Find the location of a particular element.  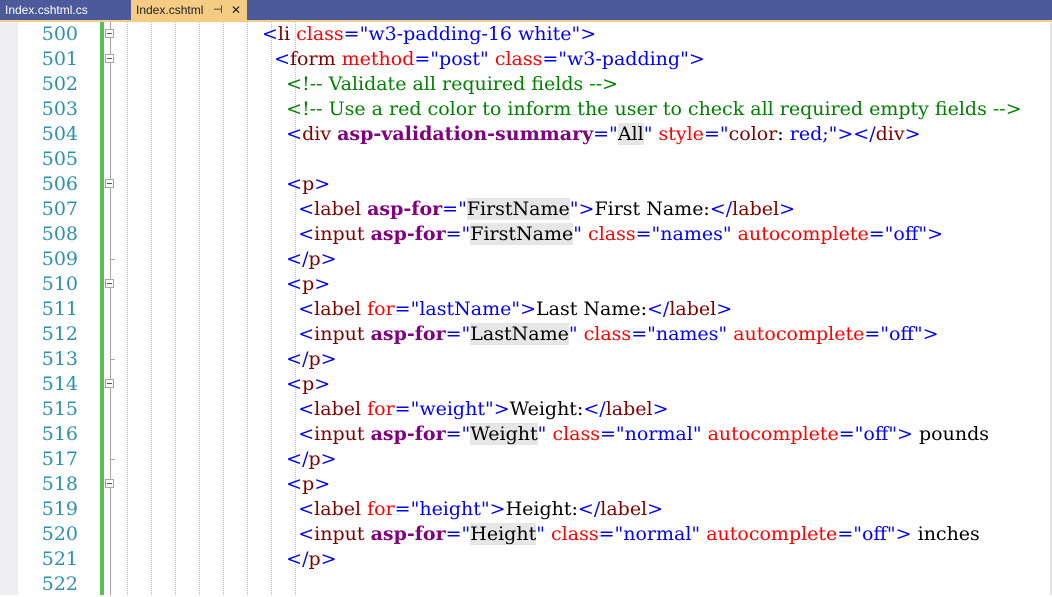

code-text: <label for="weight">Weight:</label> is located at coordinates (465, 409).